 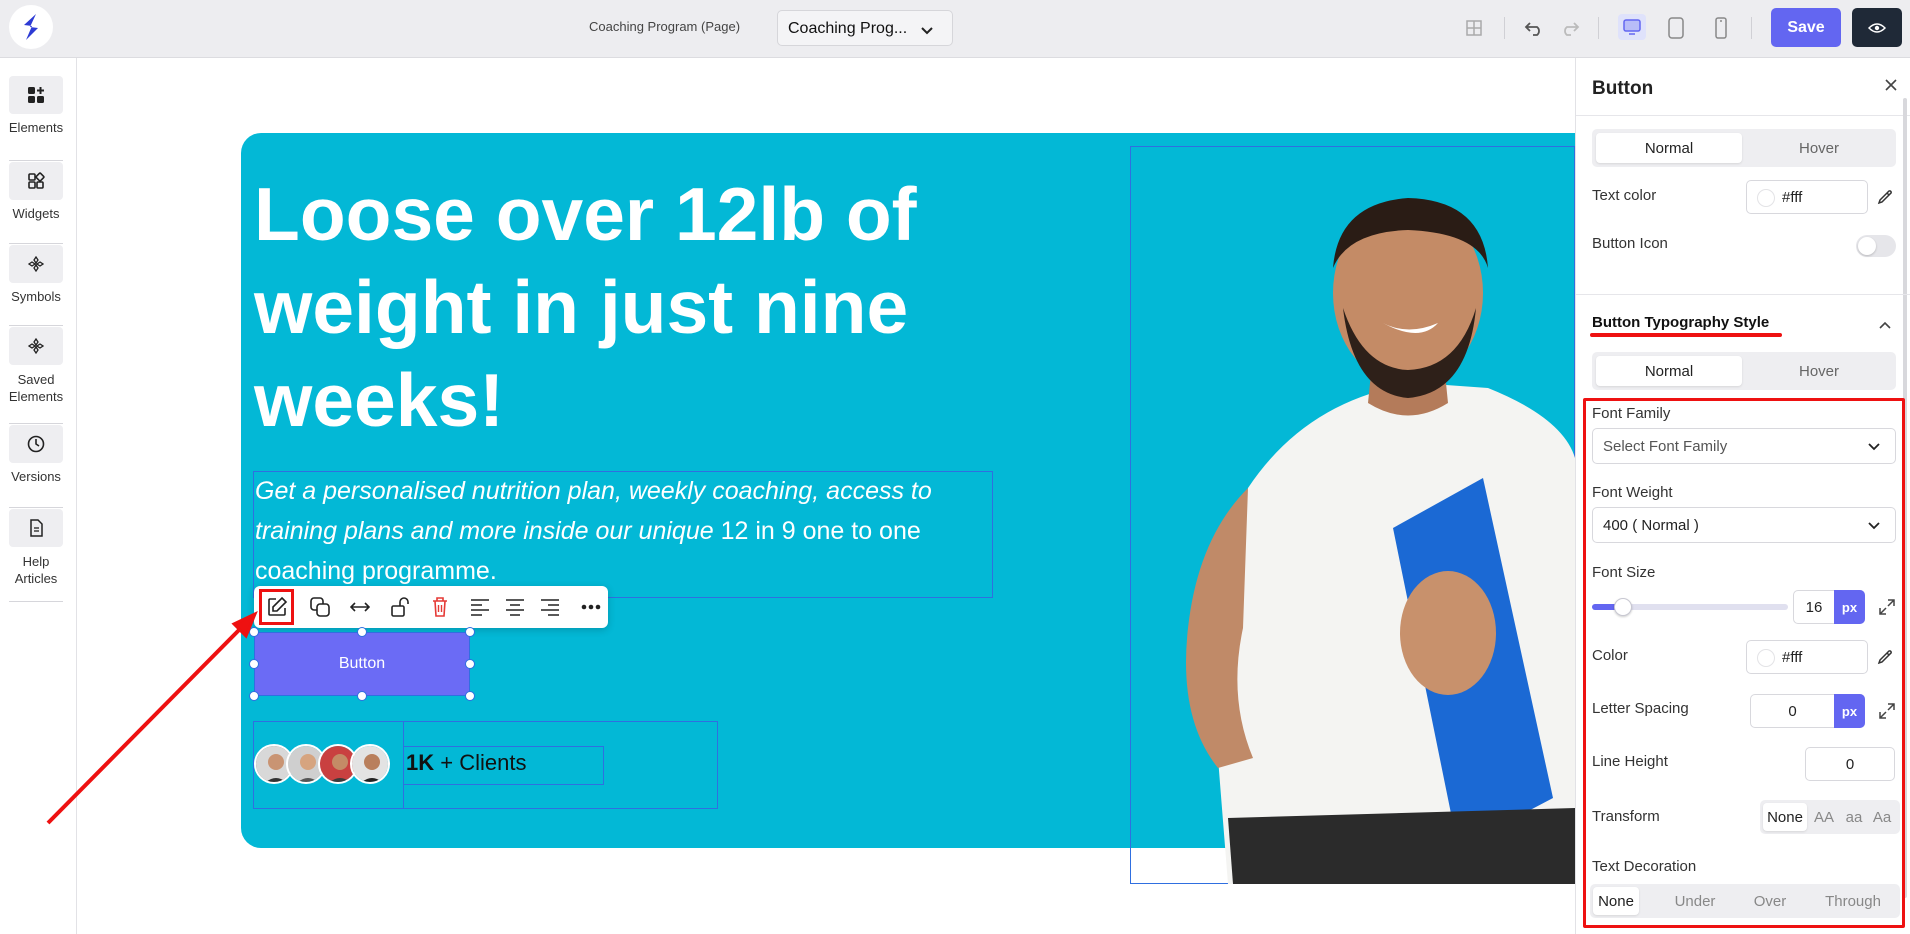 I want to click on clients-count: 1K + Clients, so click(x=466, y=763).